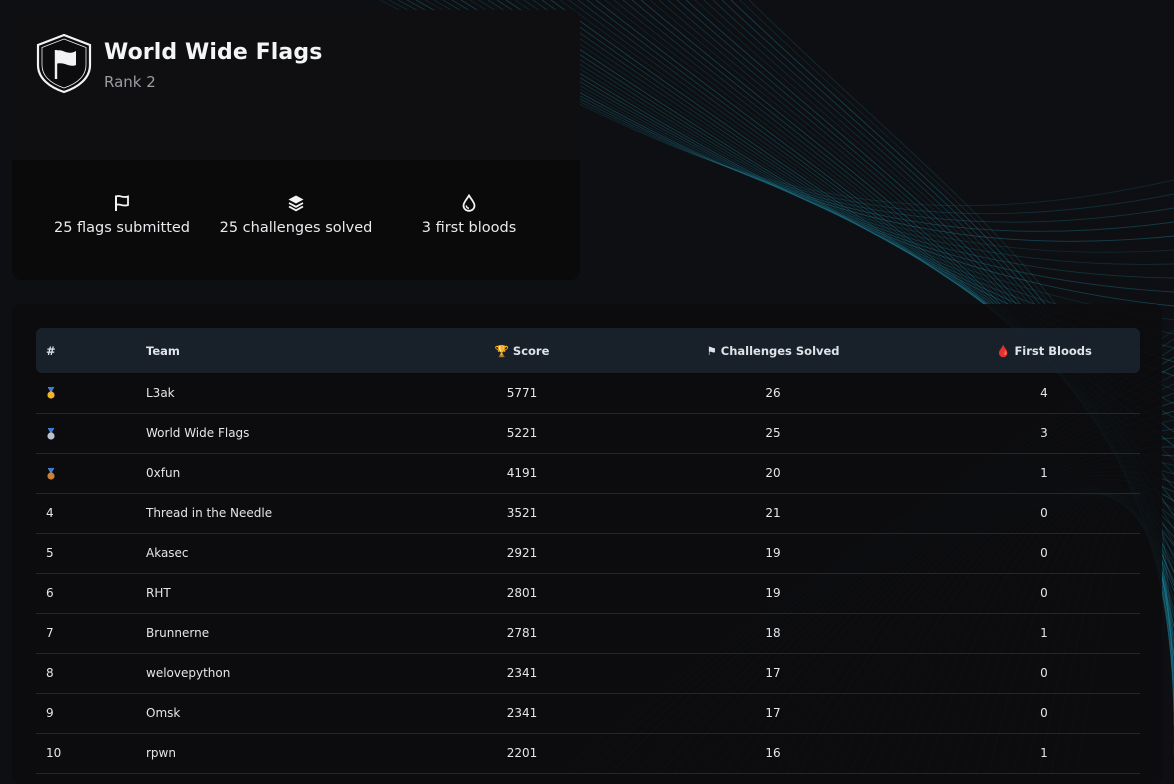 This screenshot has width=1174, height=784. What do you see at coordinates (296, 673) in the screenshot?
I see `team-name-cell: welovepython` at bounding box center [296, 673].